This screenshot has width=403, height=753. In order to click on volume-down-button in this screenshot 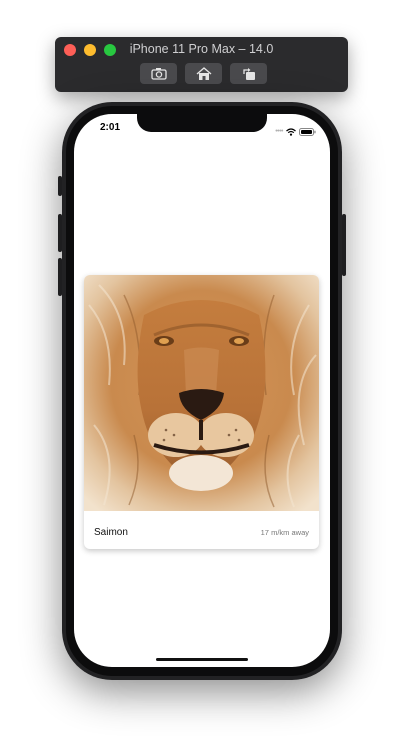, I will do `click(60, 277)`.